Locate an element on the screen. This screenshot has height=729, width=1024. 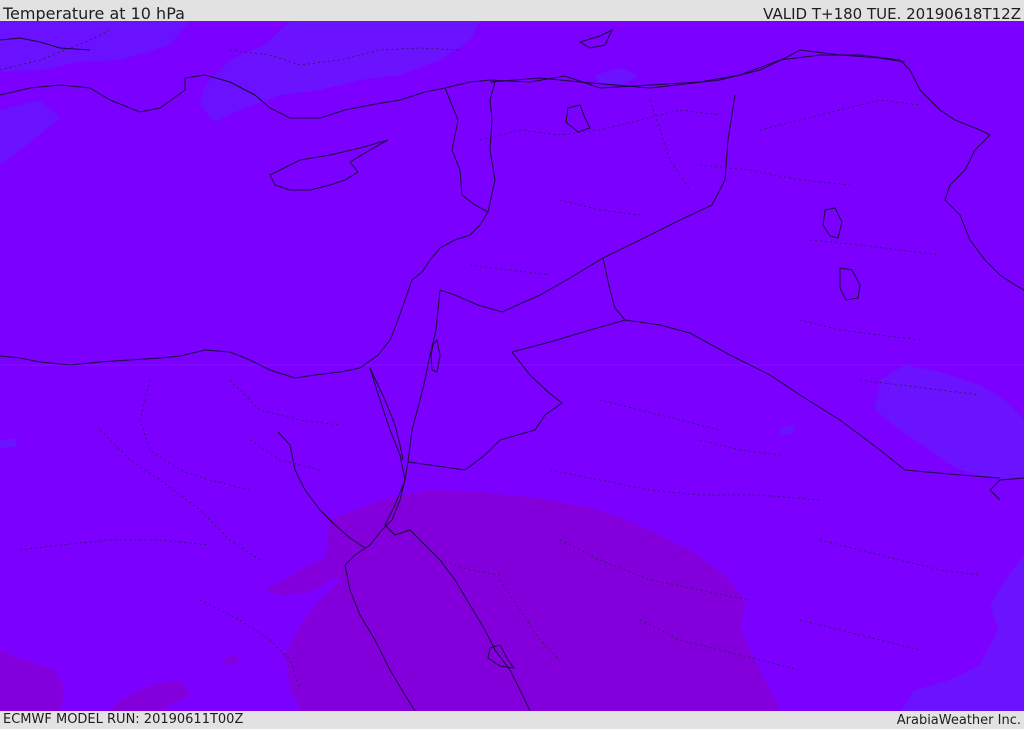
credit-label: ArabiaWeather Inc. is located at coordinates (958, 720).